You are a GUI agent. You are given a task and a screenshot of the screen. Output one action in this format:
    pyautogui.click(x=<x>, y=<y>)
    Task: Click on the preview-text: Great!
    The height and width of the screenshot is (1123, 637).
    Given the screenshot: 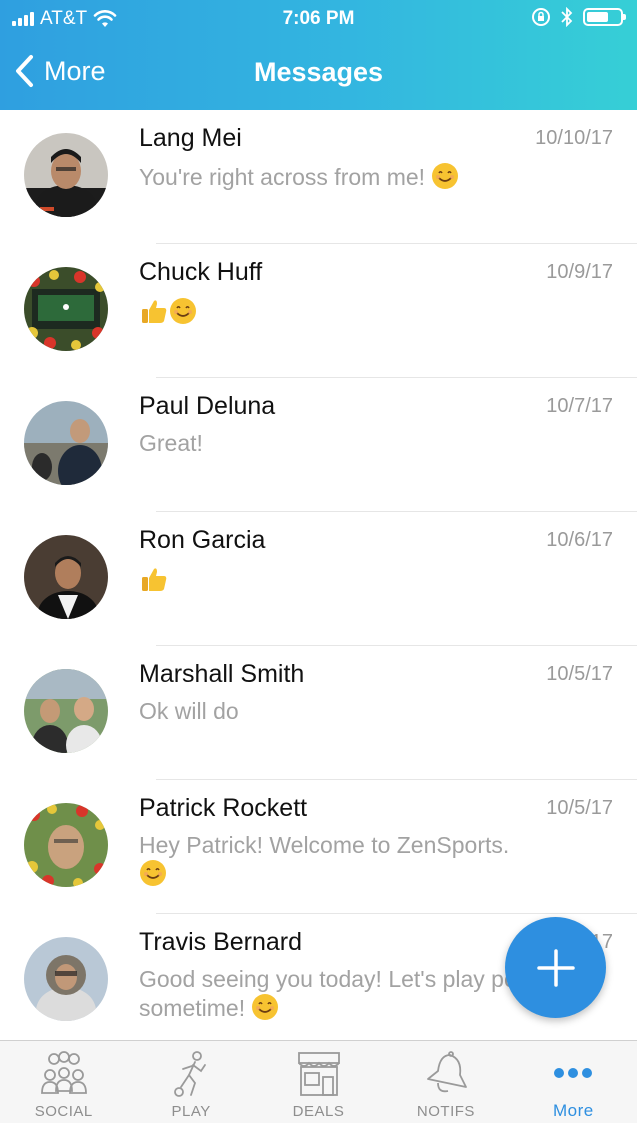 What is the action you would take?
    pyautogui.click(x=171, y=443)
    